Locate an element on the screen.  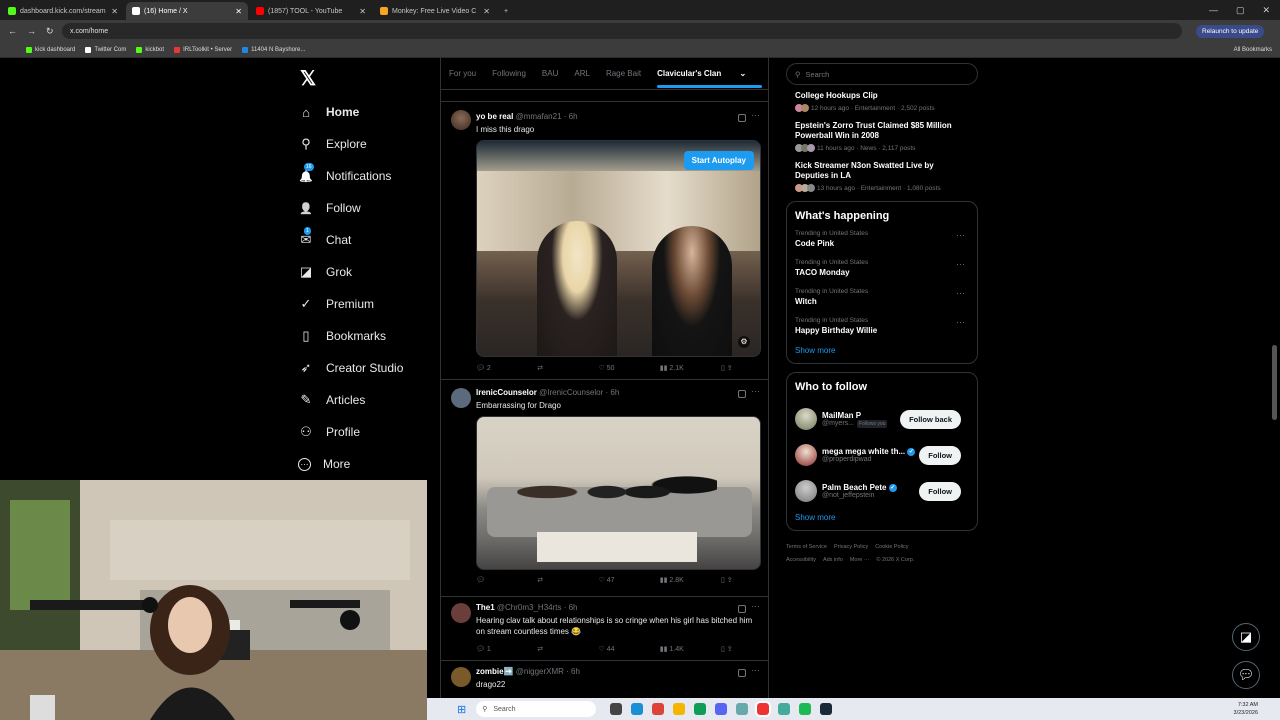
nav-grok: ◪ Grok is located at coordinates (368, 272).